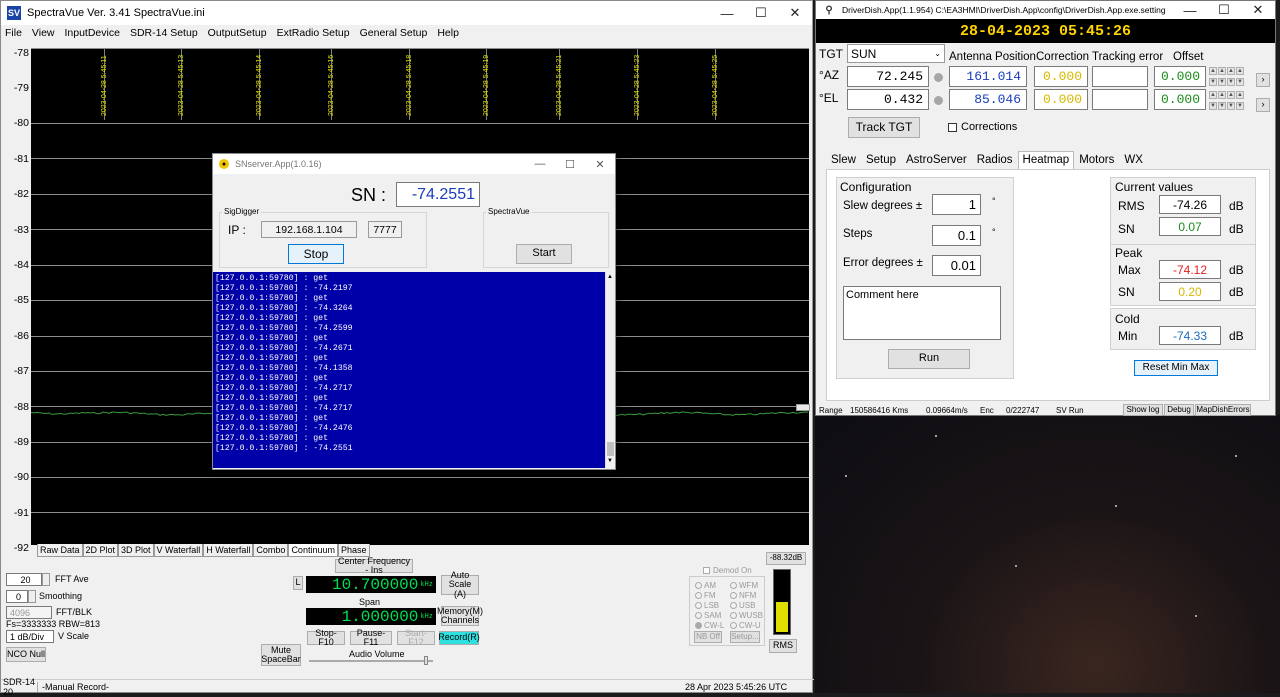 The image size is (1280, 697). I want to click on el-offset-field: 0.000, so click(1180, 99).